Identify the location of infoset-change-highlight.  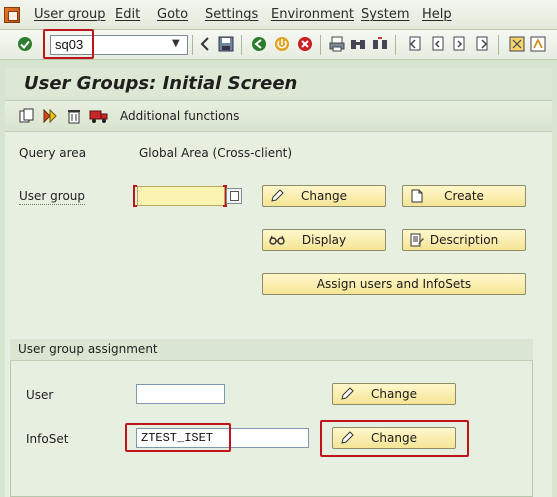
(394, 438).